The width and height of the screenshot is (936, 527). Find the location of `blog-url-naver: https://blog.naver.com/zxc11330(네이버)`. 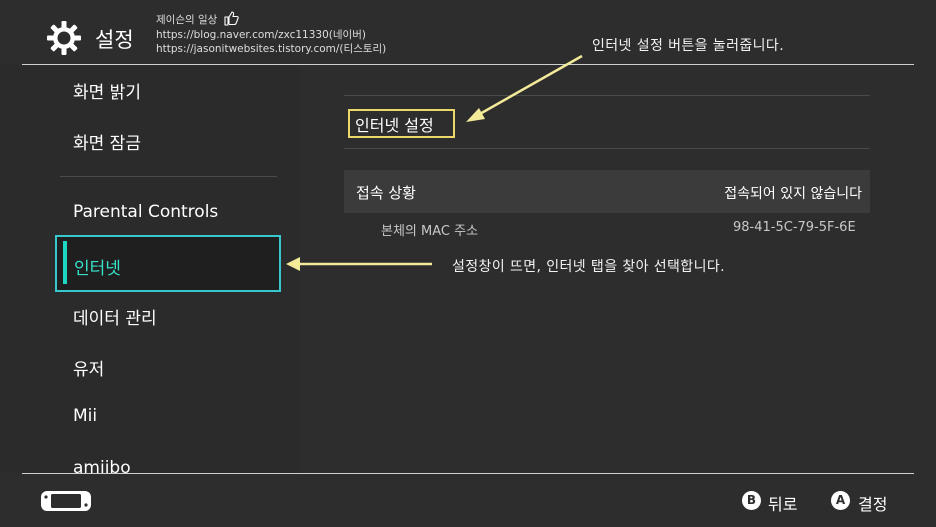

blog-url-naver: https://blog.naver.com/zxc11330(네이버) is located at coordinates (261, 34).